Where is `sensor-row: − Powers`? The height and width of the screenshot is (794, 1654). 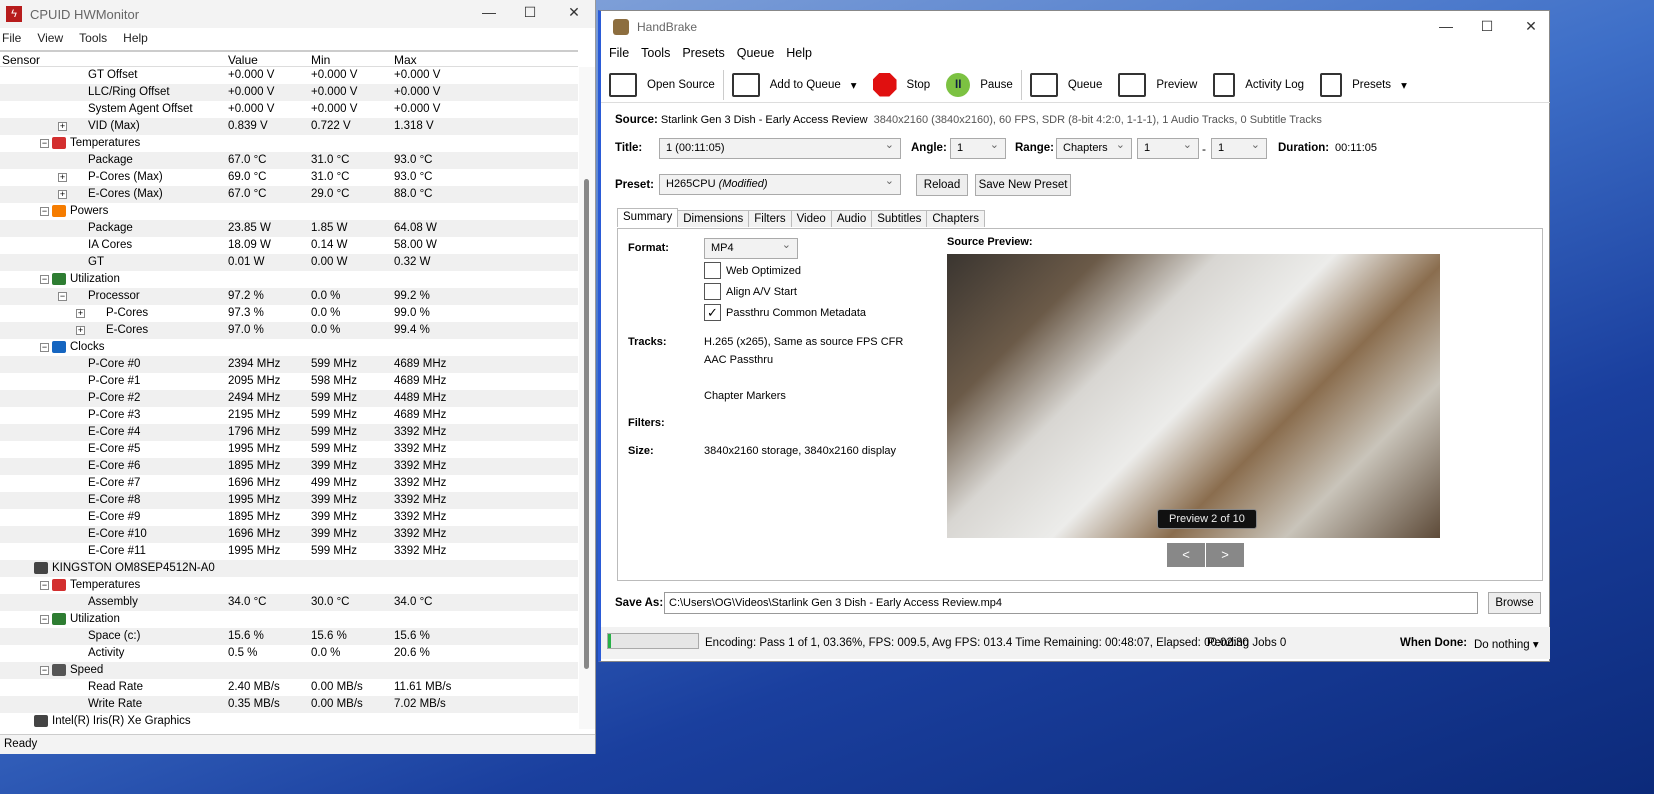 sensor-row: − Powers is located at coordinates (289, 211).